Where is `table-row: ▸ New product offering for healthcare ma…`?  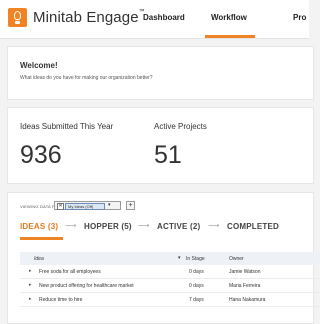
table-row: ▸ New product offering for healthcare ma… is located at coordinates (170, 286).